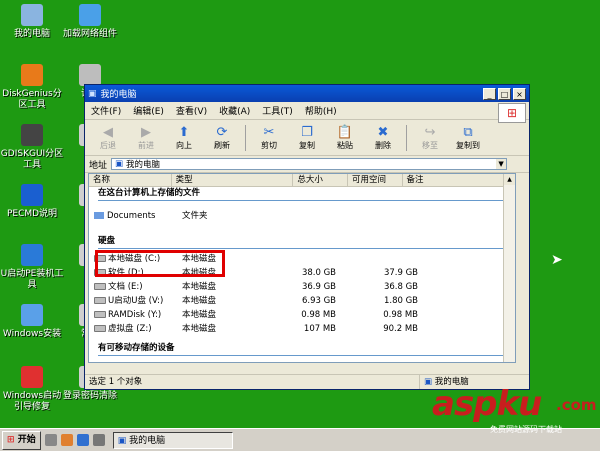 This screenshot has width=600, height=451. What do you see at coordinates (489, 93) in the screenshot?
I see `minimize-button: _` at bounding box center [489, 93].